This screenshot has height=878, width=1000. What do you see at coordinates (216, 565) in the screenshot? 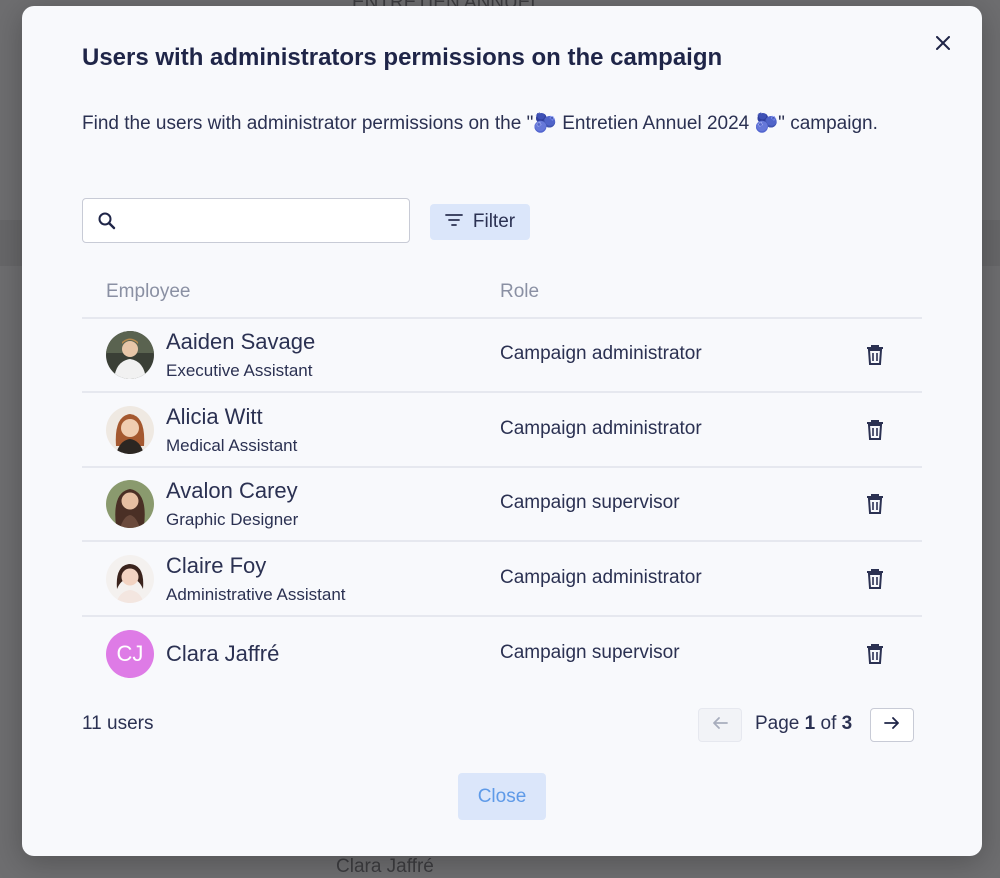
I see `employee-name: Claire Foy` at bounding box center [216, 565].